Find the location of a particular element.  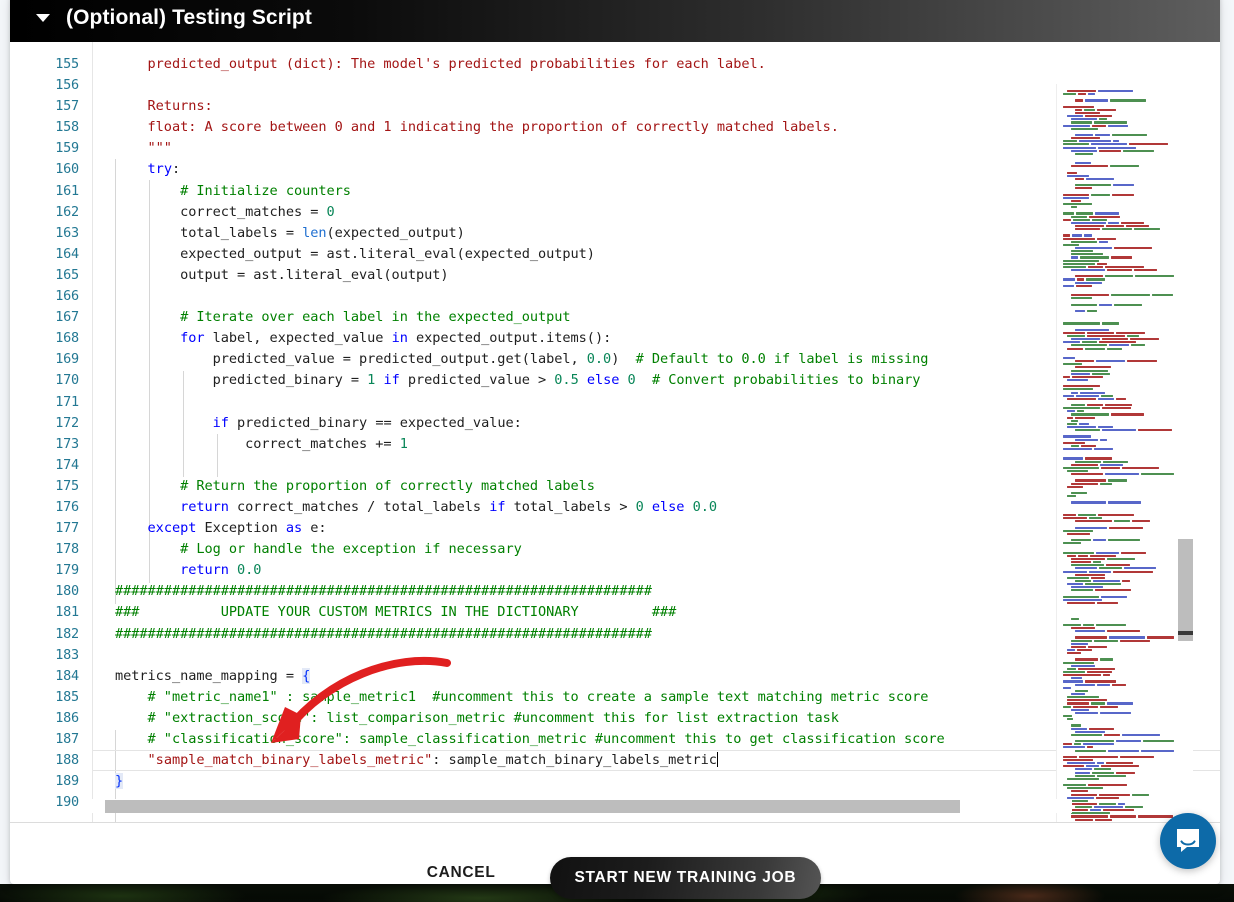

line-number: 186 is located at coordinates (67, 717).